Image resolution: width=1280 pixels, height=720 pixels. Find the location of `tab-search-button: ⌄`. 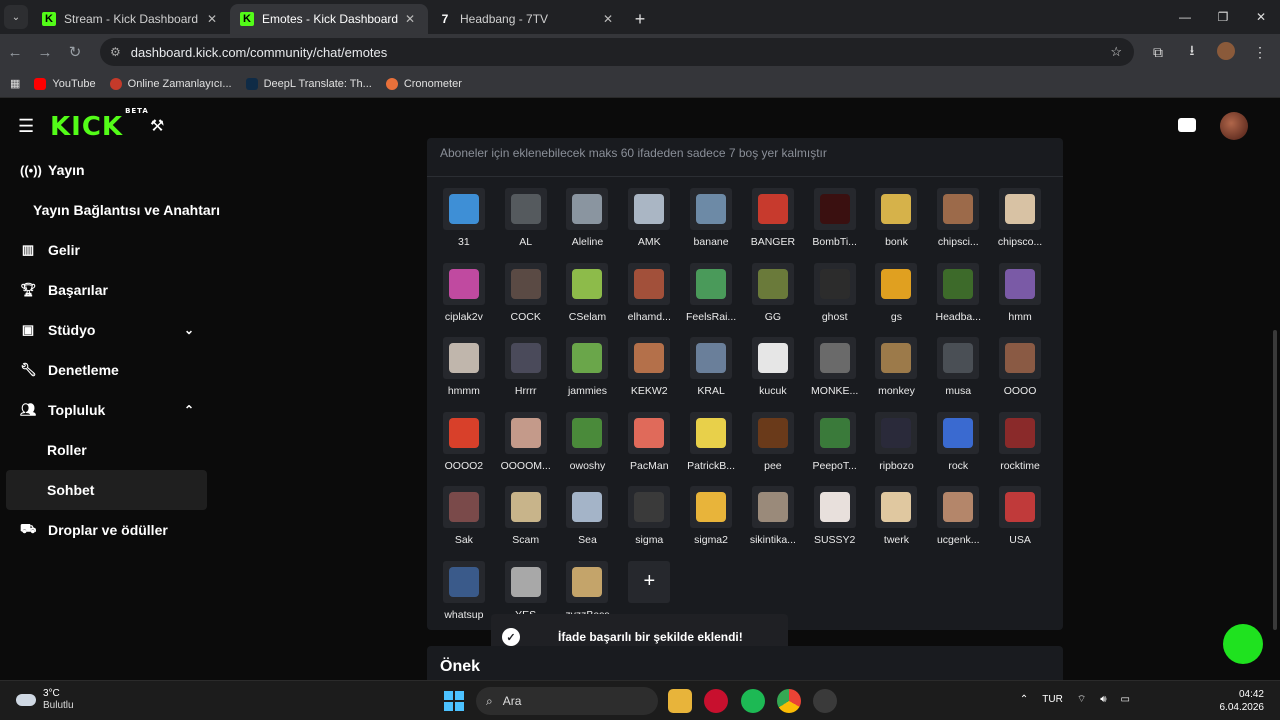

tab-search-button: ⌄ is located at coordinates (16, 17).